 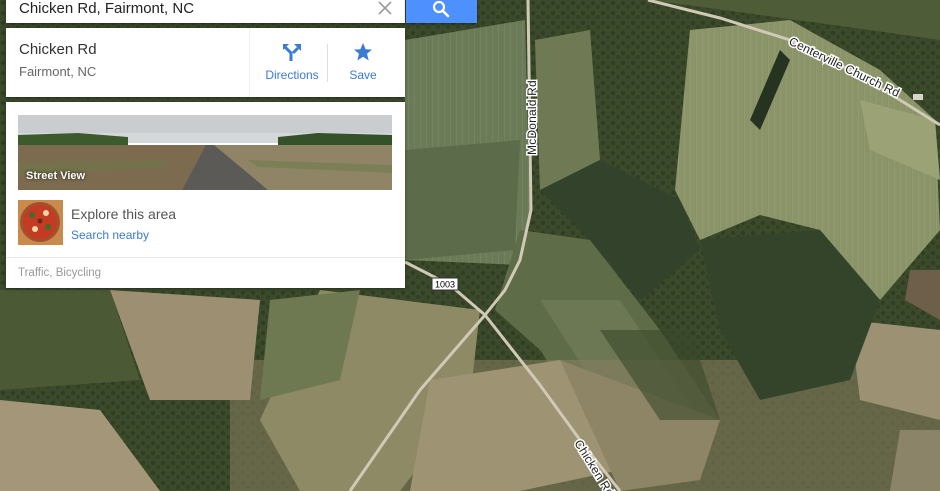 What do you see at coordinates (40, 222) in the screenshot?
I see `explore-thumbnail` at bounding box center [40, 222].